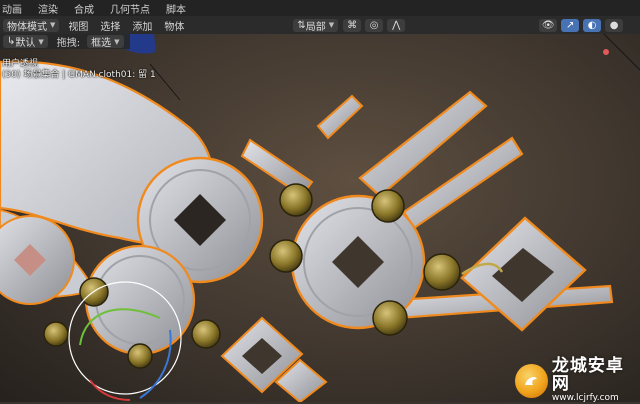 This screenshot has width=640, height=404. I want to click on mode-dropdown: 物体模式 ▼, so click(31, 25).